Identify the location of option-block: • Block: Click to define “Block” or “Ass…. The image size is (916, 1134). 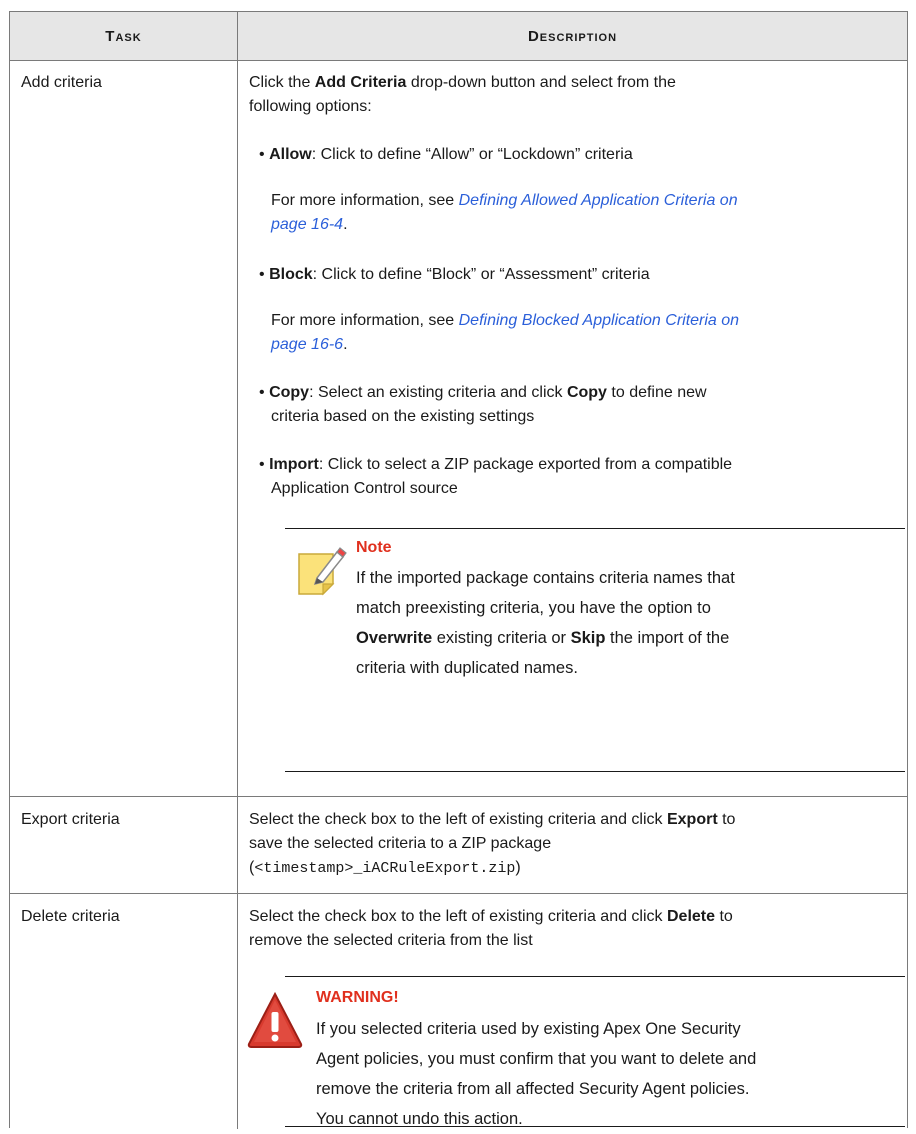
(454, 274).